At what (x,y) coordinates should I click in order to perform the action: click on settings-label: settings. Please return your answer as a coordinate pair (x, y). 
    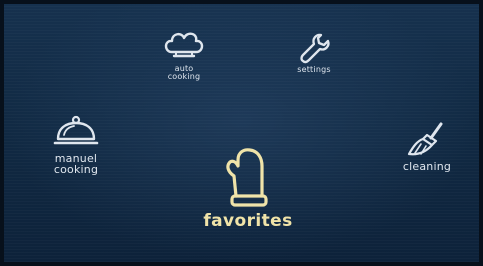
    Looking at the image, I should click on (314, 69).